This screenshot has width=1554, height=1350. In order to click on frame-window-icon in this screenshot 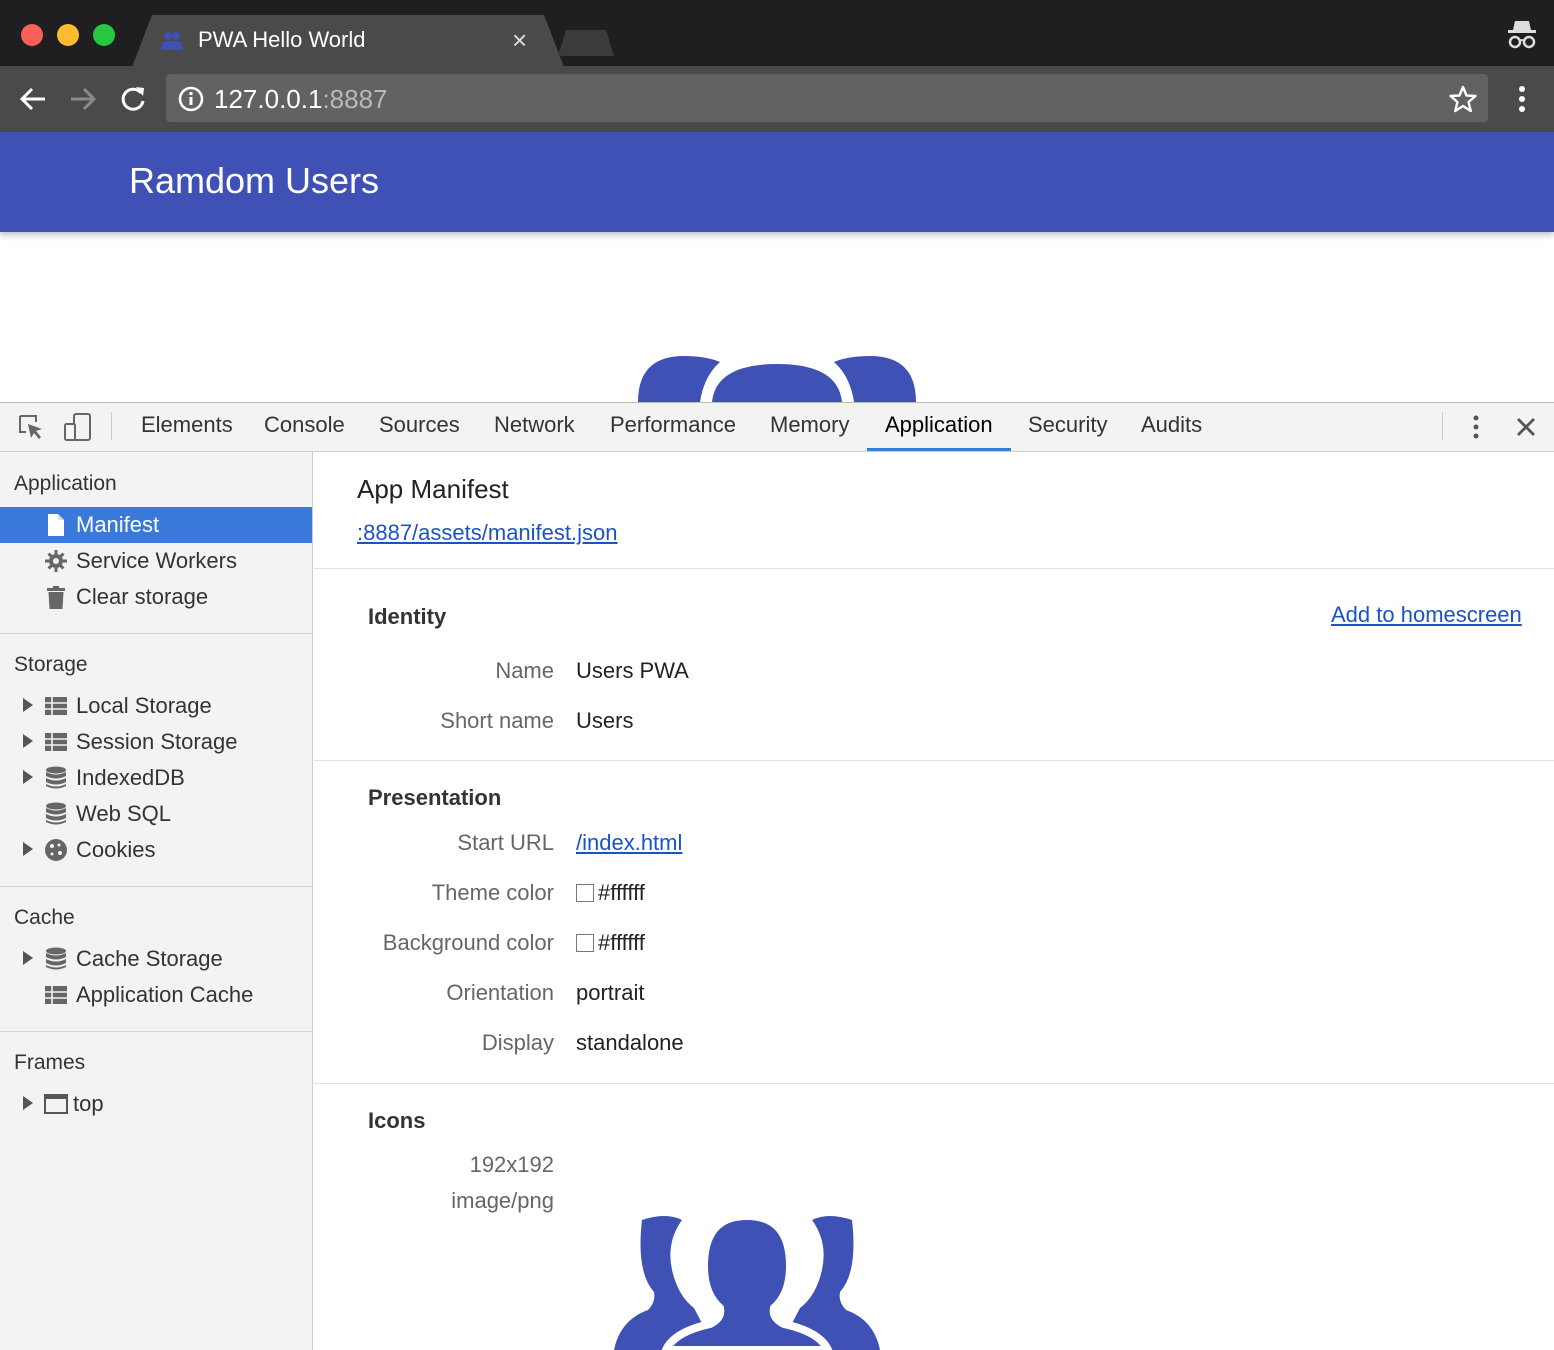, I will do `click(56, 1104)`.